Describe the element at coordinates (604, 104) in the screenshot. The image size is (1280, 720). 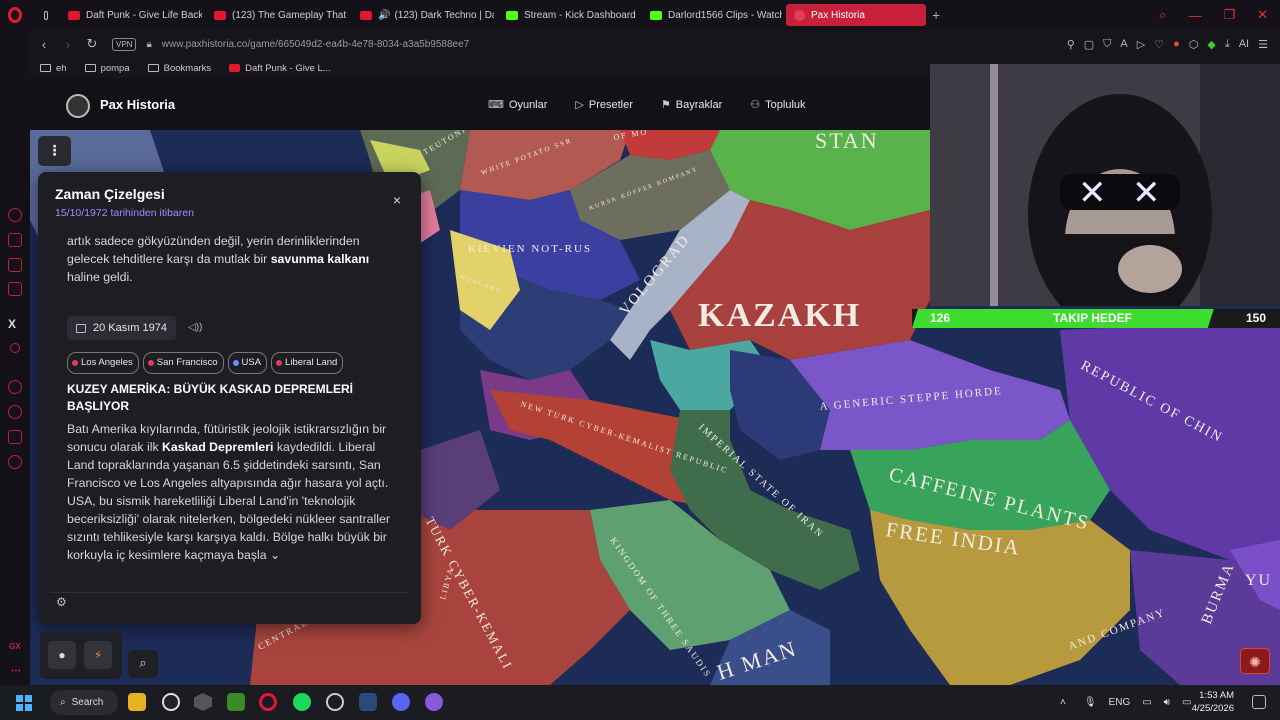
I see `nav-presets: ▷ Presetler` at that location.